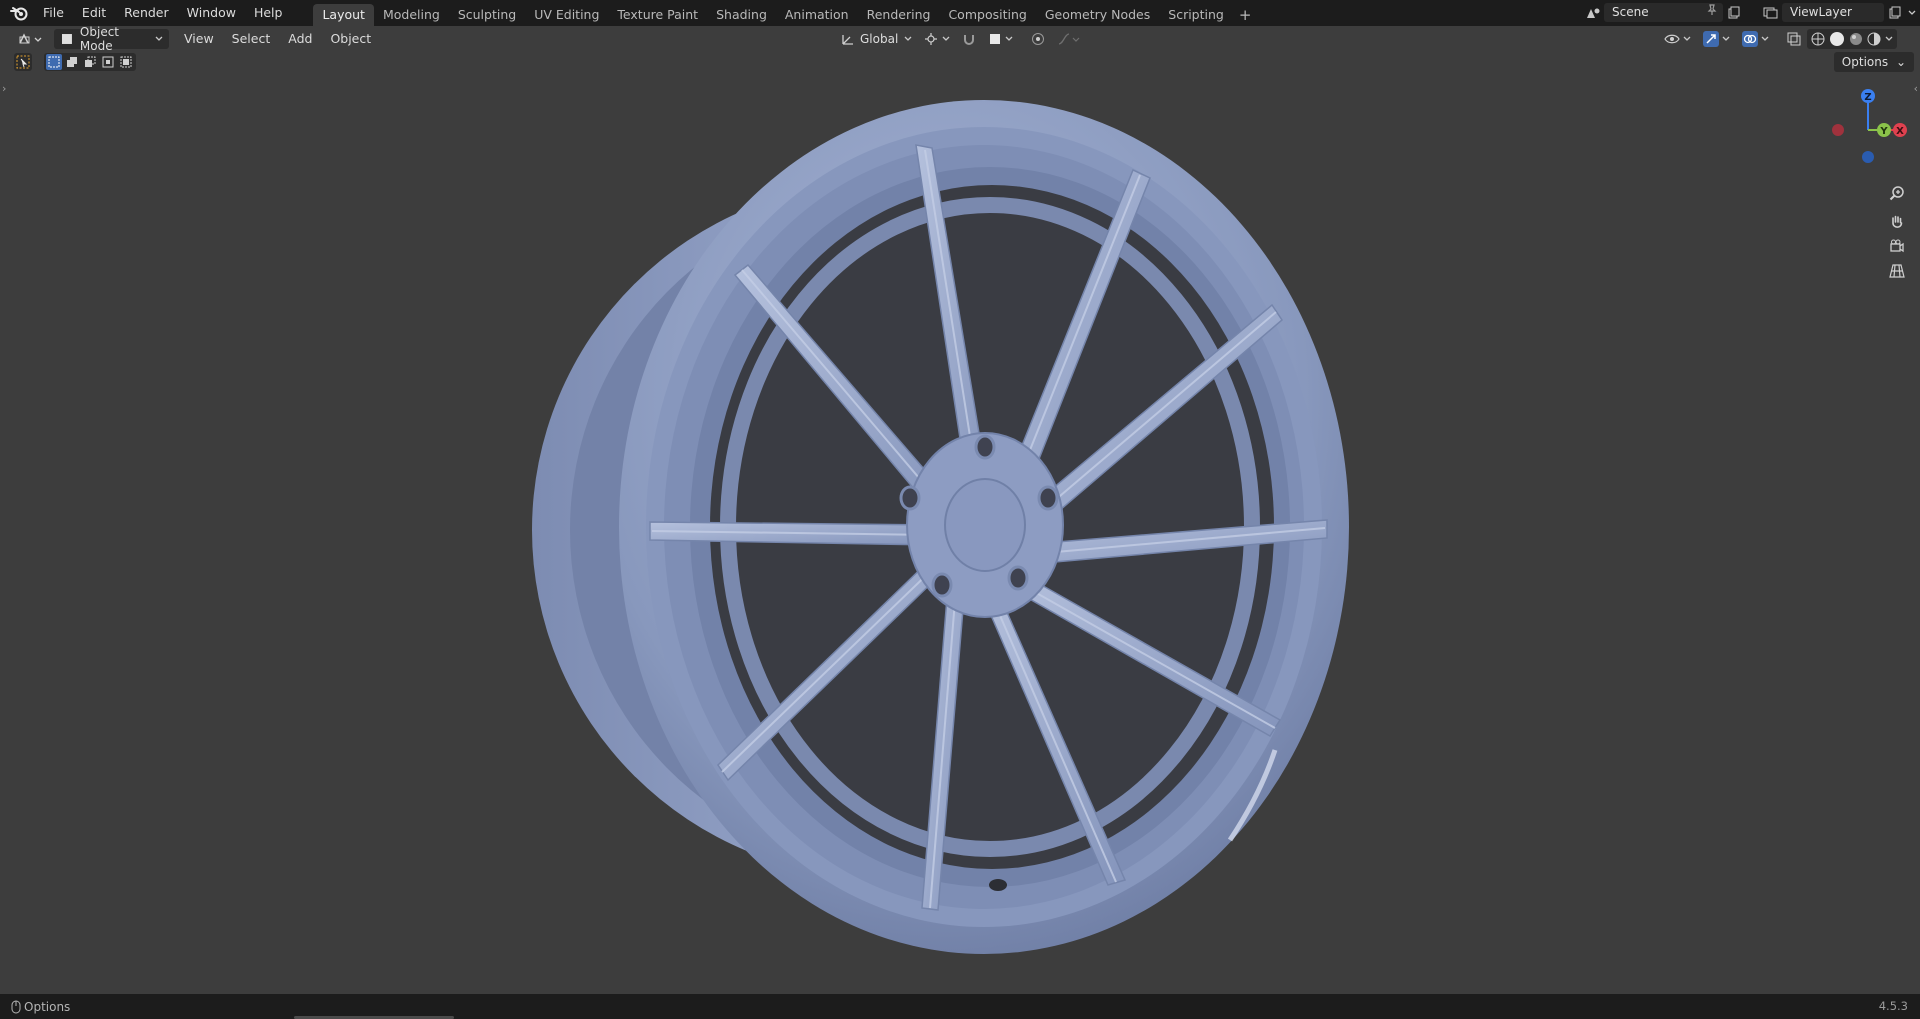 The image size is (1920, 1019). I want to click on zoom-button, so click(1897, 193).